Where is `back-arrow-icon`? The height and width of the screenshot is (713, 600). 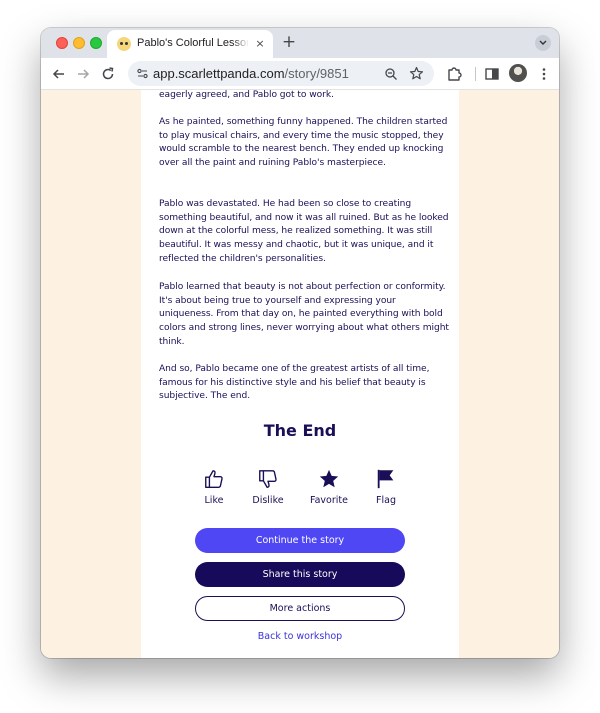
back-arrow-icon is located at coordinates (59, 74).